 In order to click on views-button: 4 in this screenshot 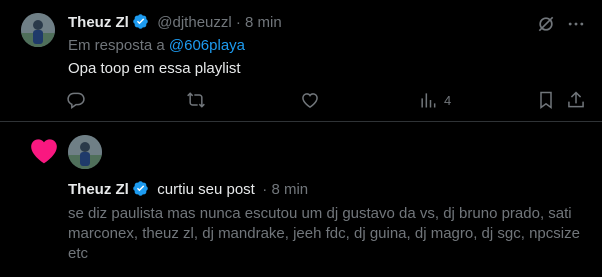, I will do `click(434, 100)`.